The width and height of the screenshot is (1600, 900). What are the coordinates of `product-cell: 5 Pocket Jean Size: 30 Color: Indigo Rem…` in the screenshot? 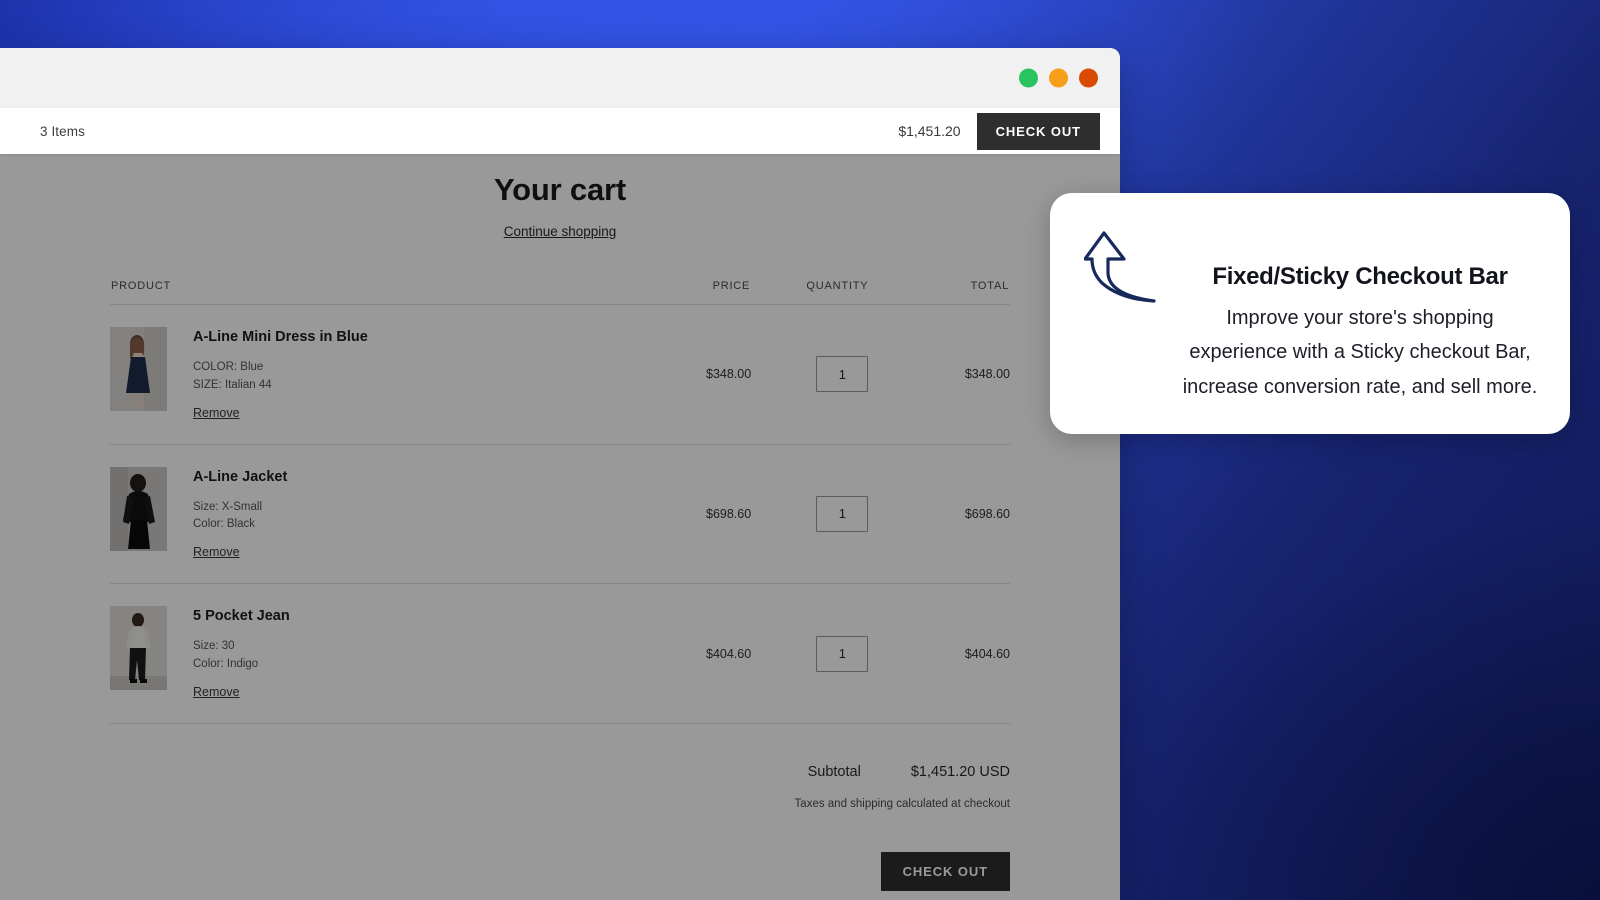 It's located at (377, 653).